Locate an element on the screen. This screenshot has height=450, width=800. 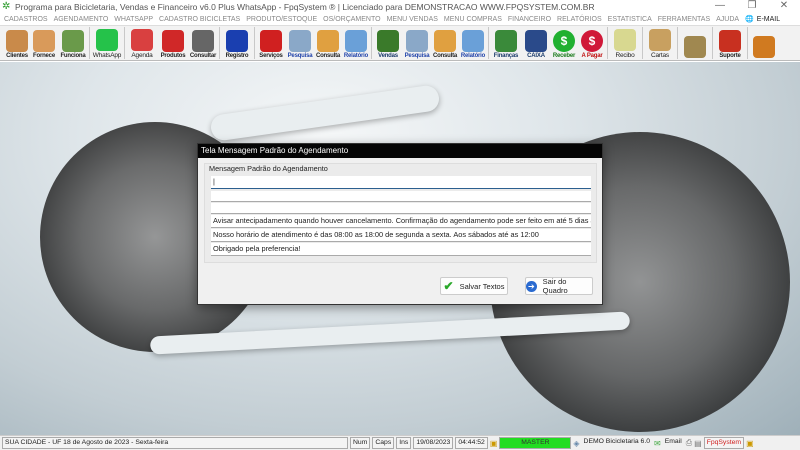
user-icon: ▣ is located at coordinates (493, 443).